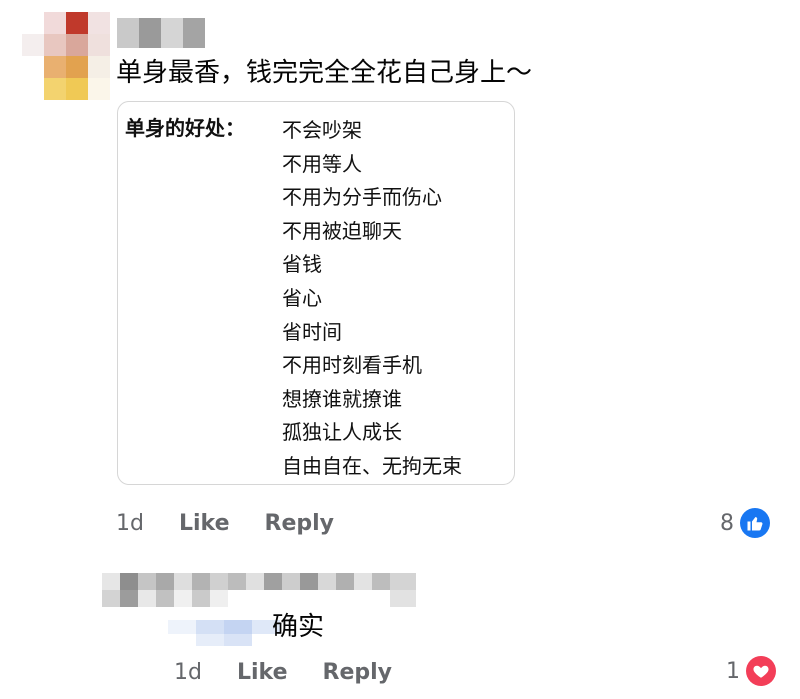 The image size is (800, 699). I want to click on list-item: 省心, so click(302, 297).